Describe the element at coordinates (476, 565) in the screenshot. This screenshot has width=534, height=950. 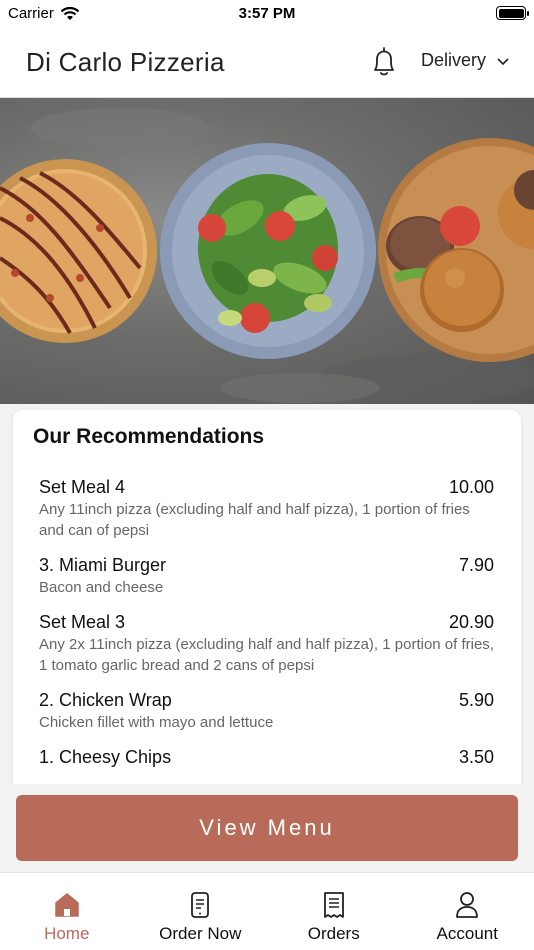
I see `item-price: 7.90` at that location.